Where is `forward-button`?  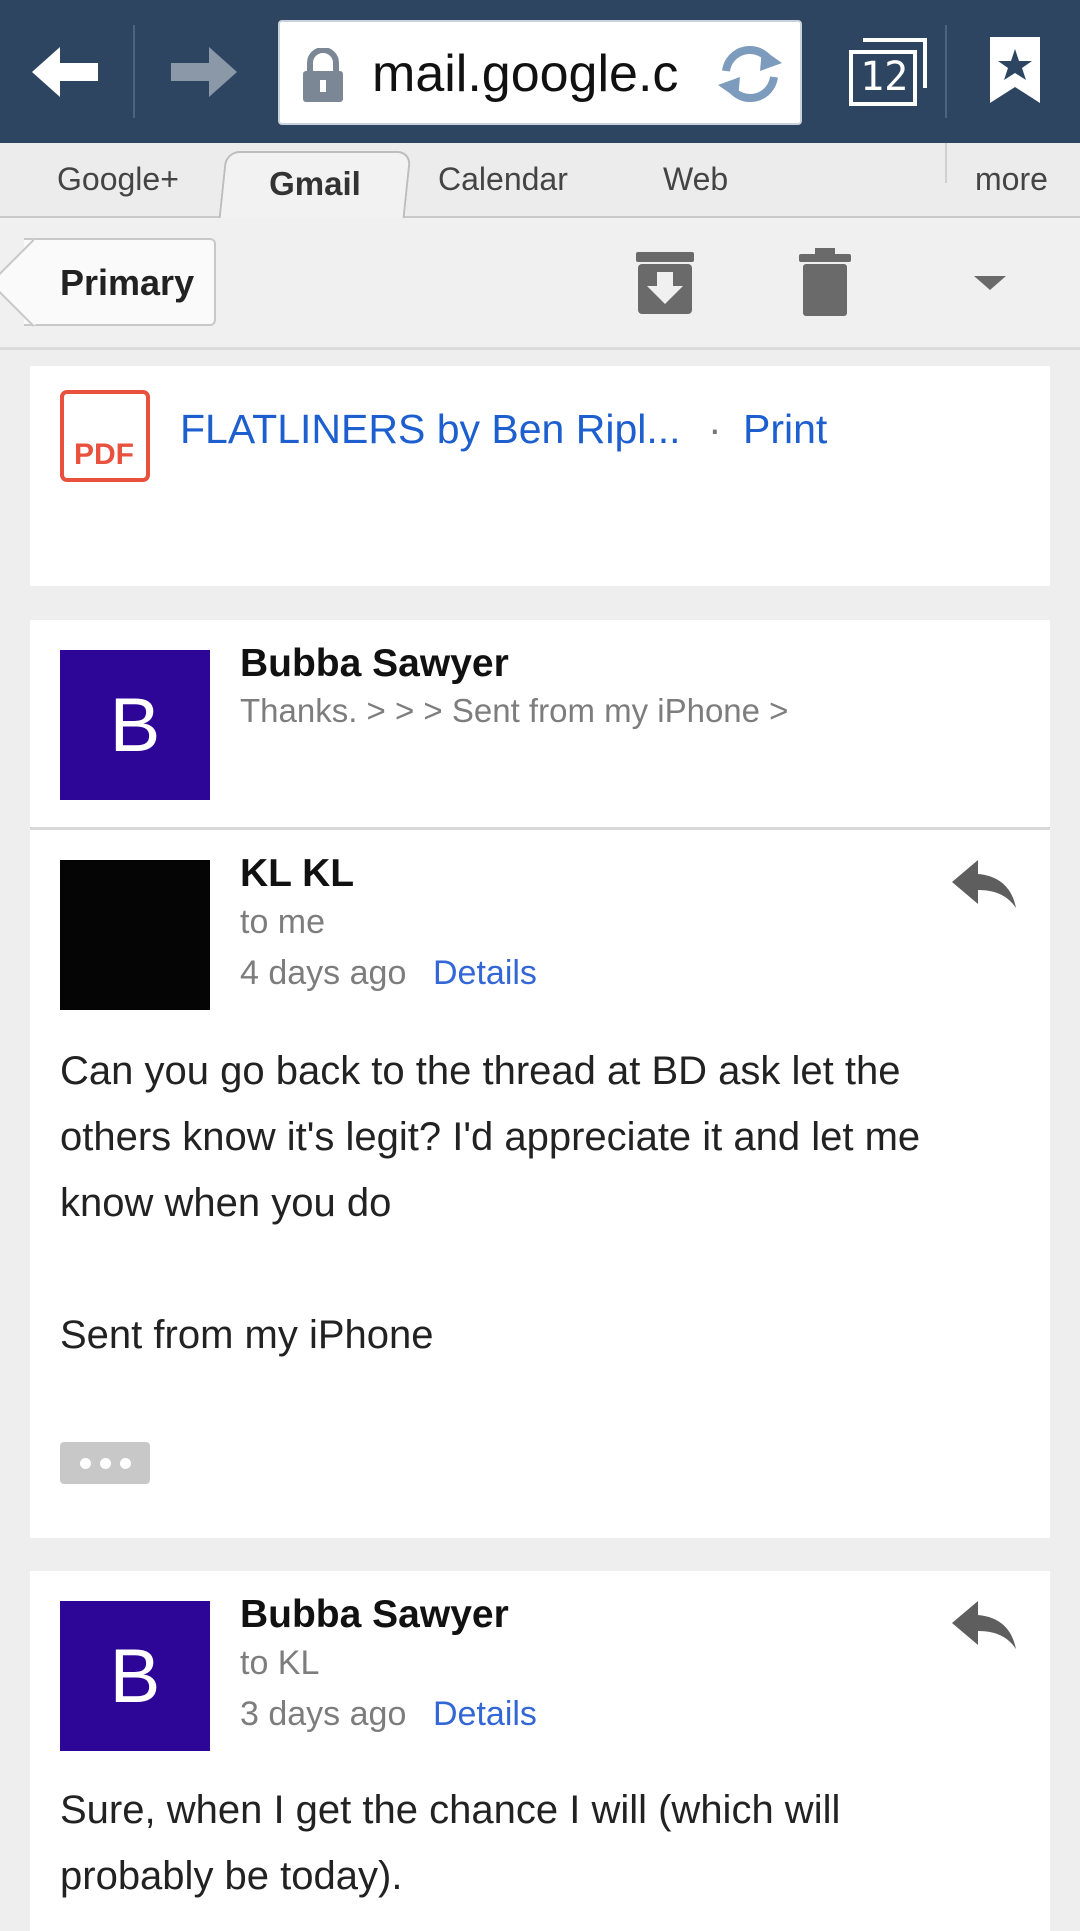 forward-button is located at coordinates (201, 71).